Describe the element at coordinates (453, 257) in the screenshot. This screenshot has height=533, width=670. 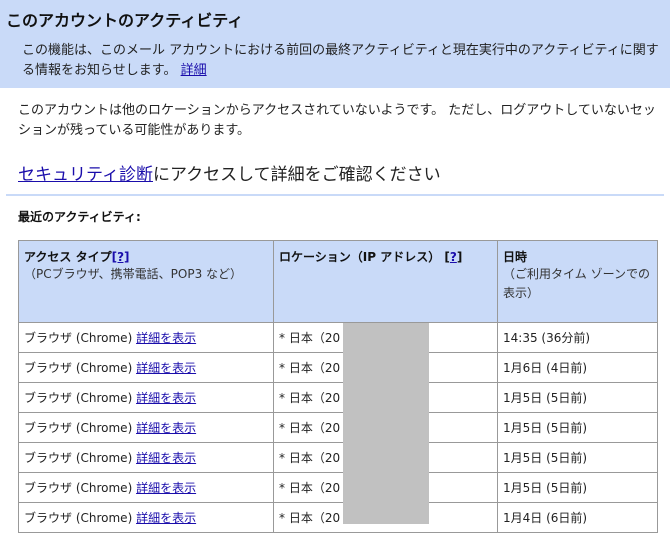
I see `location-help-link: ?` at that location.